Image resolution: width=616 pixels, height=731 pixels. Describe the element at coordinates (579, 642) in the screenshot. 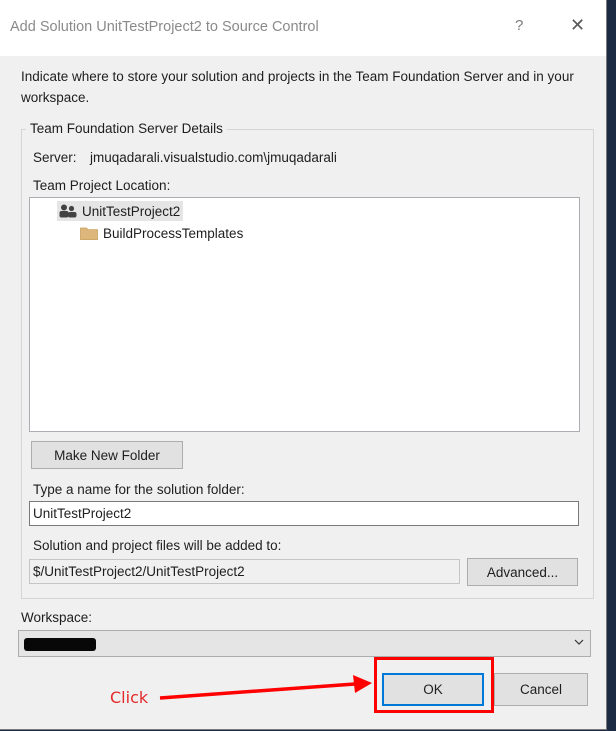

I see `chevron-down-icon` at that location.